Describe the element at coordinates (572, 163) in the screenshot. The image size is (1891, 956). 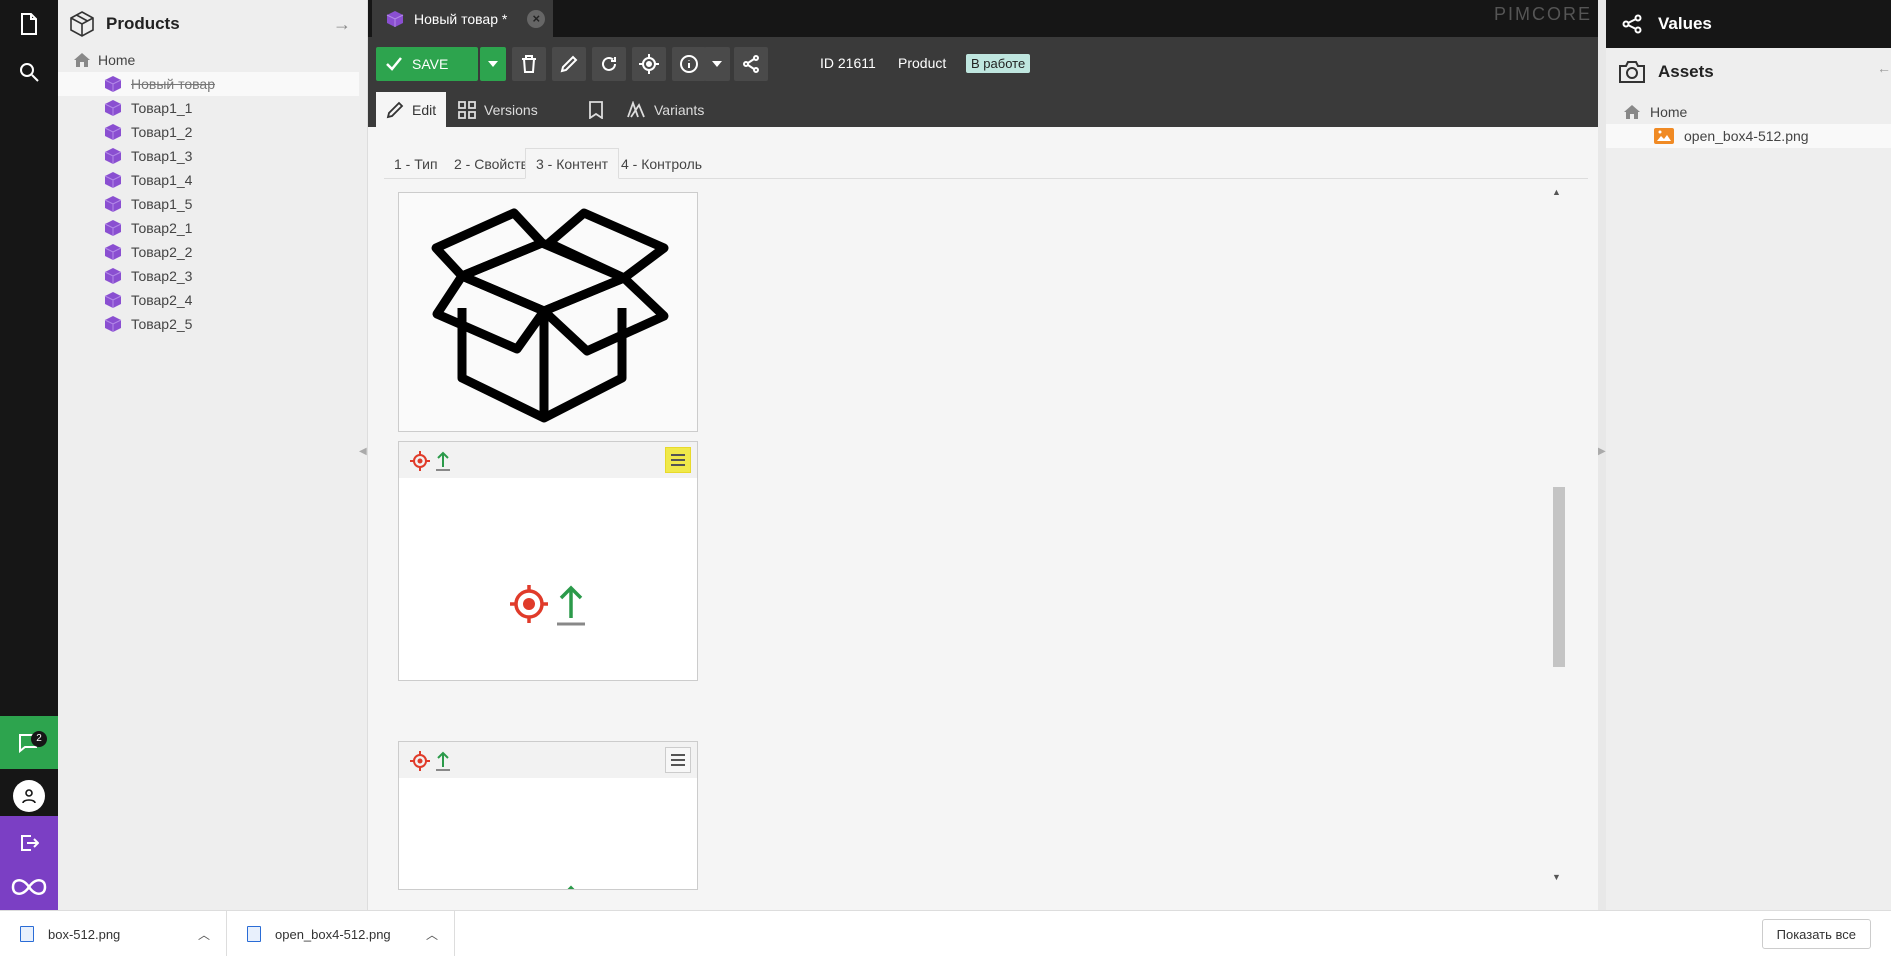
I see `step-tab-content: 3 - Контент` at that location.